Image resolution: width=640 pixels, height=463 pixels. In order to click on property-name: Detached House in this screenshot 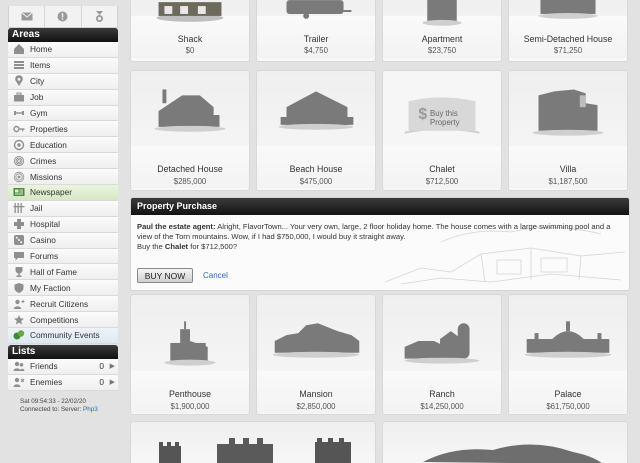, I will do `click(190, 169)`.